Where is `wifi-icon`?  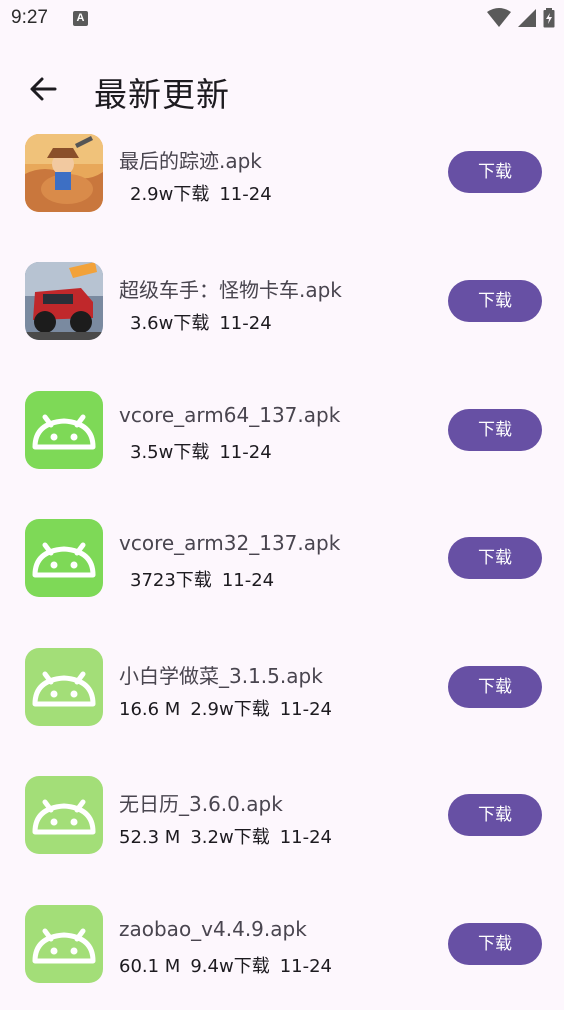 wifi-icon is located at coordinates (499, 17).